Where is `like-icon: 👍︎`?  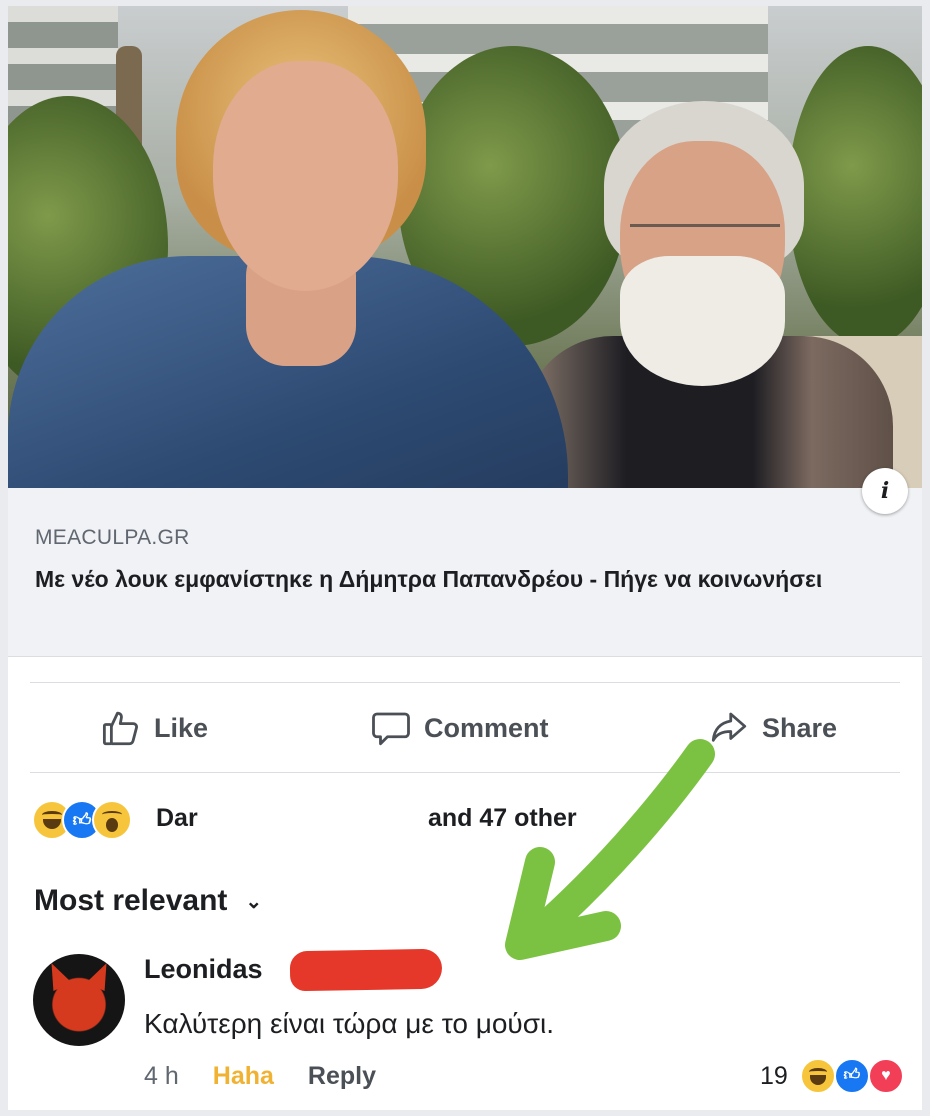
like-icon: 👍︎ is located at coordinates (851, 1076).